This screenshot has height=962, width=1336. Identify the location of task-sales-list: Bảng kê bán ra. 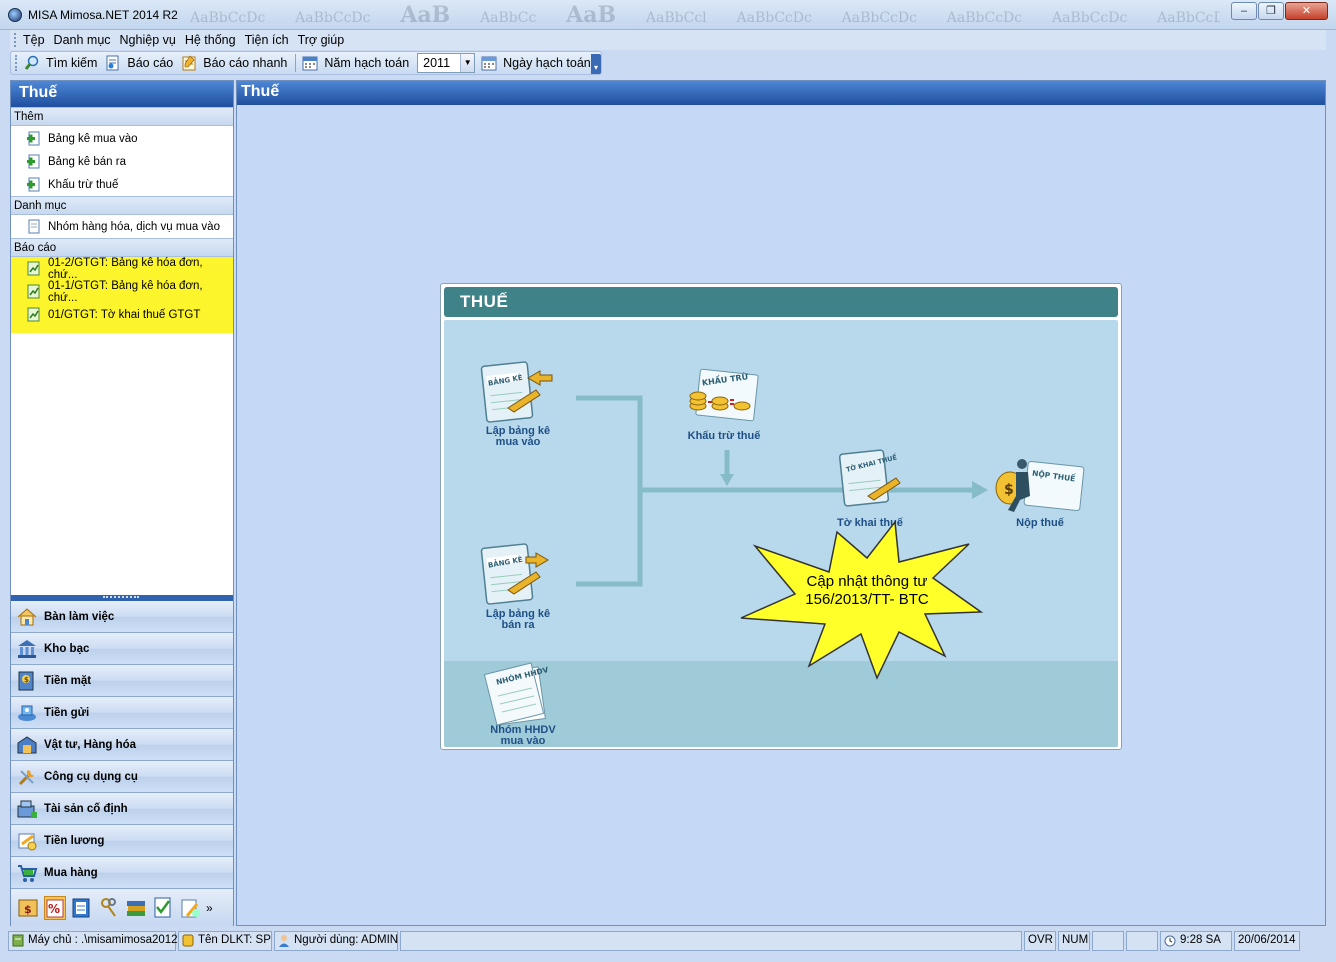
(122, 161).